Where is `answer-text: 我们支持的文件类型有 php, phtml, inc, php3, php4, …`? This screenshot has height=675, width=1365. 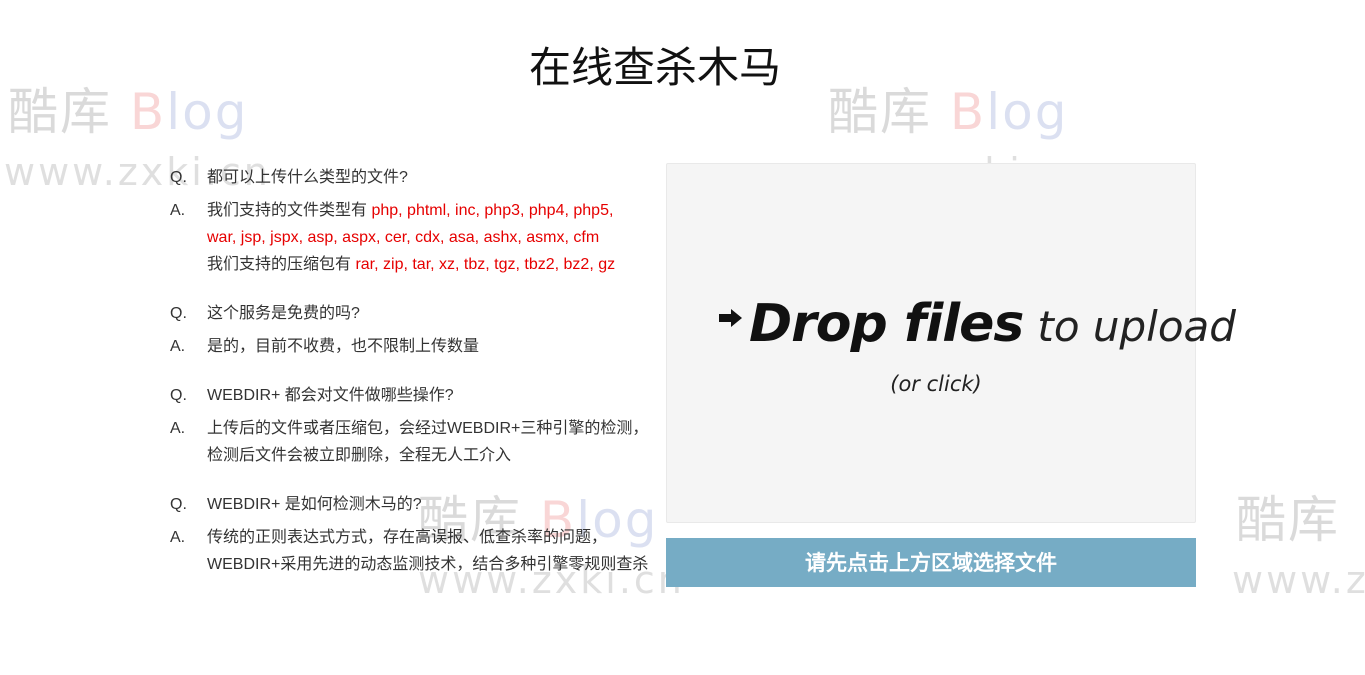
answer-text: 我们支持的文件类型有 php, phtml, inc, php3, php4, … is located at coordinates (428, 237).